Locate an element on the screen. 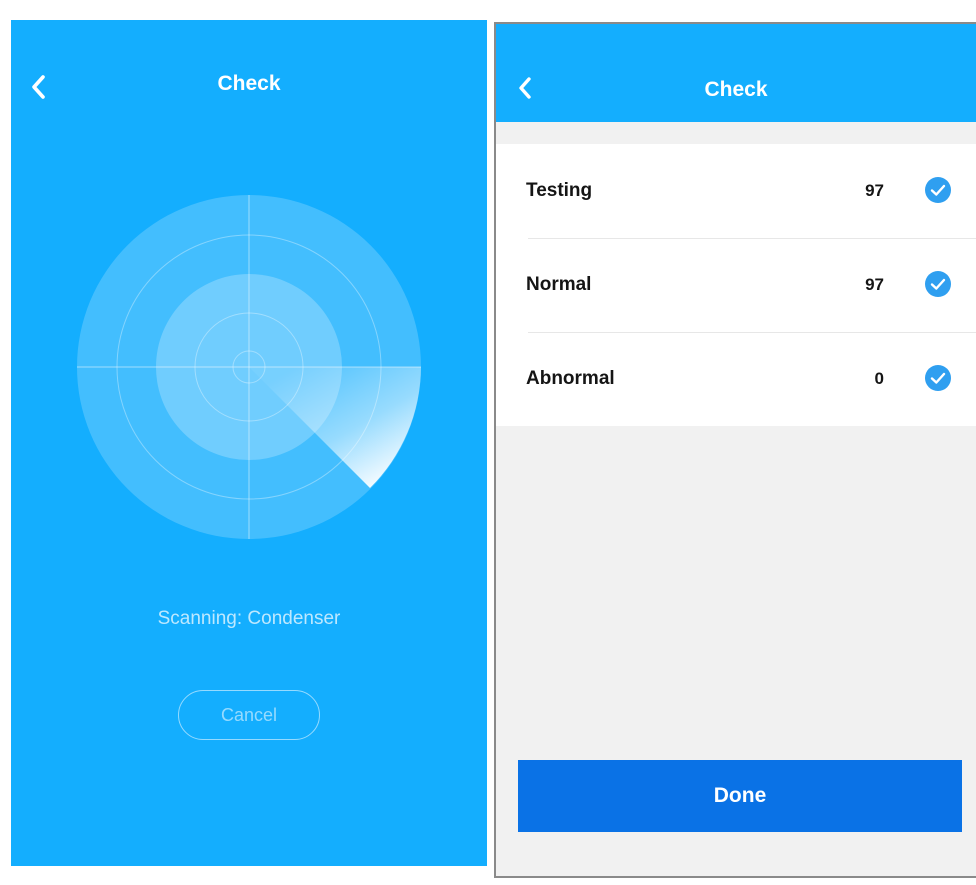  scan-status-label: Scanning is located at coordinates (197, 618).